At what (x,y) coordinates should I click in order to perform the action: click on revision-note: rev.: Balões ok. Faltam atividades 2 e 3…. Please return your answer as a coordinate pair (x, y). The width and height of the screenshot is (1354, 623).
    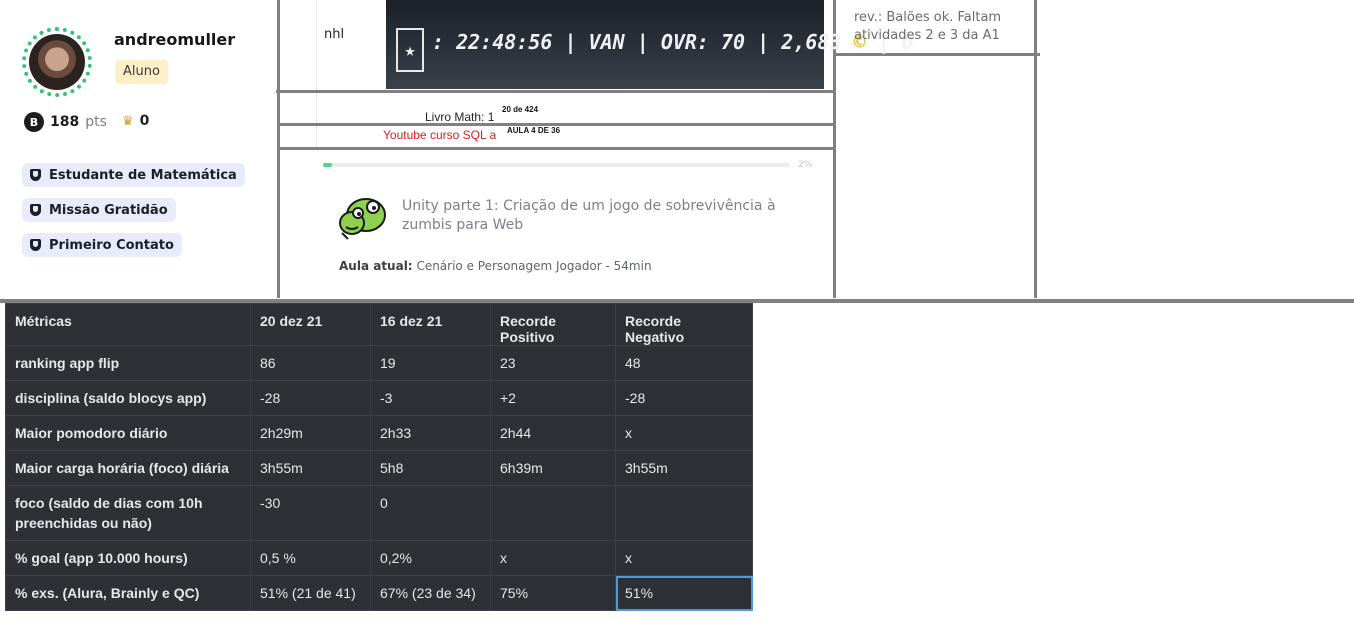
    Looking at the image, I should click on (928, 26).